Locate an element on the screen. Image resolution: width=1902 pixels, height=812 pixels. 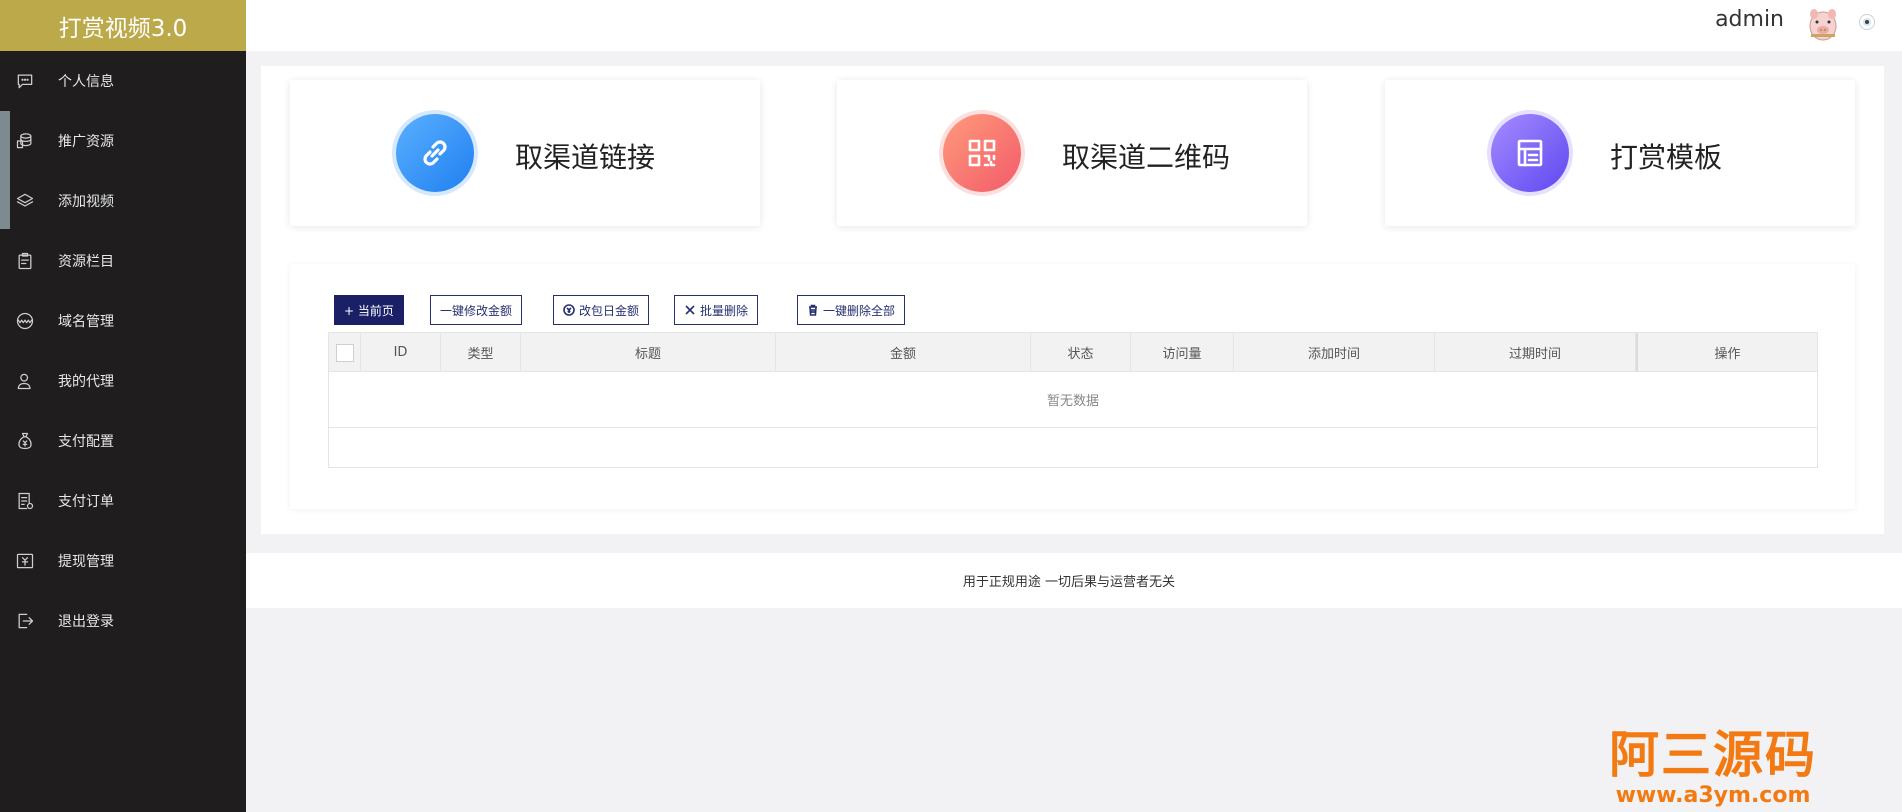
card-title: 取渠道二维码 is located at coordinates (1146, 157).